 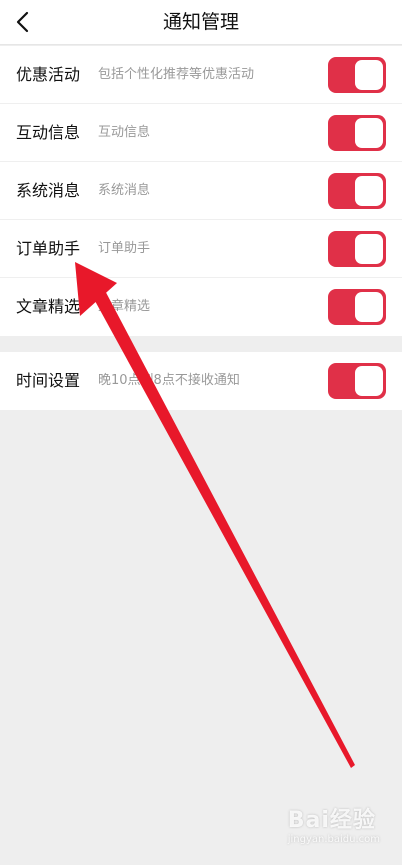 I want to click on setting-label: 系统消息, so click(x=48, y=190).